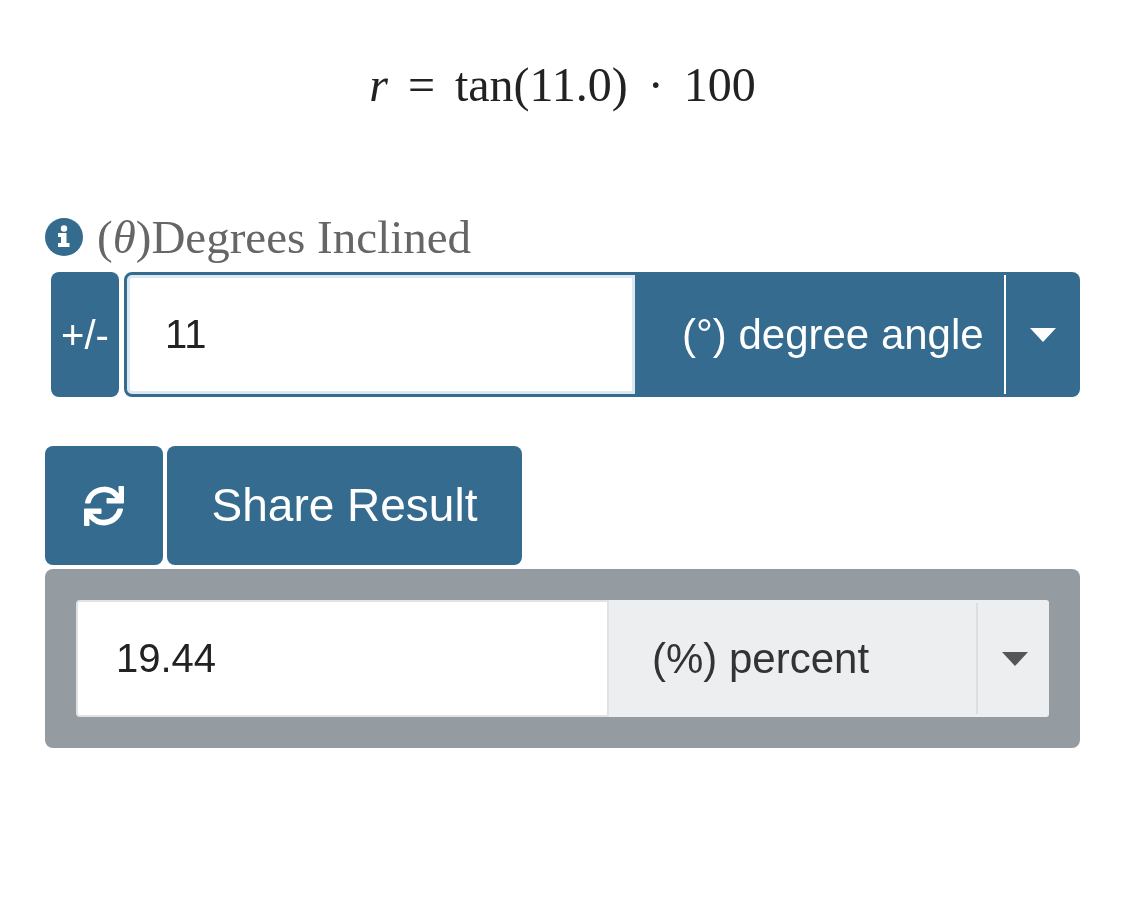 The height and width of the screenshot is (904, 1125). What do you see at coordinates (284, 237) in the screenshot?
I see `field-label: (θ)Degrees Inclined` at bounding box center [284, 237].